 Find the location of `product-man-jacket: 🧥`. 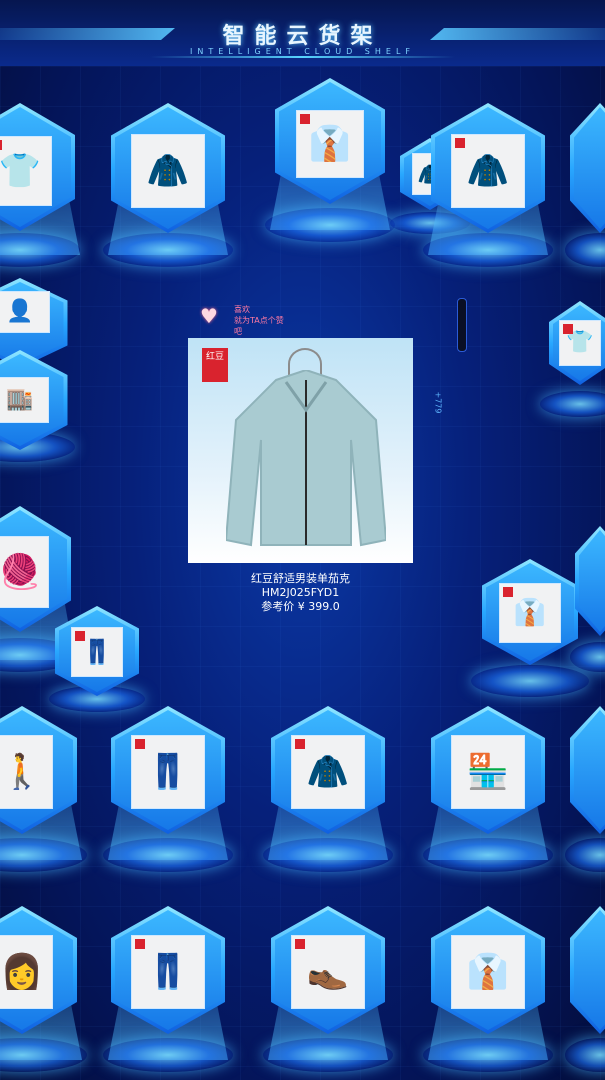

product-man-jacket: 🧥 is located at coordinates (168, 171).